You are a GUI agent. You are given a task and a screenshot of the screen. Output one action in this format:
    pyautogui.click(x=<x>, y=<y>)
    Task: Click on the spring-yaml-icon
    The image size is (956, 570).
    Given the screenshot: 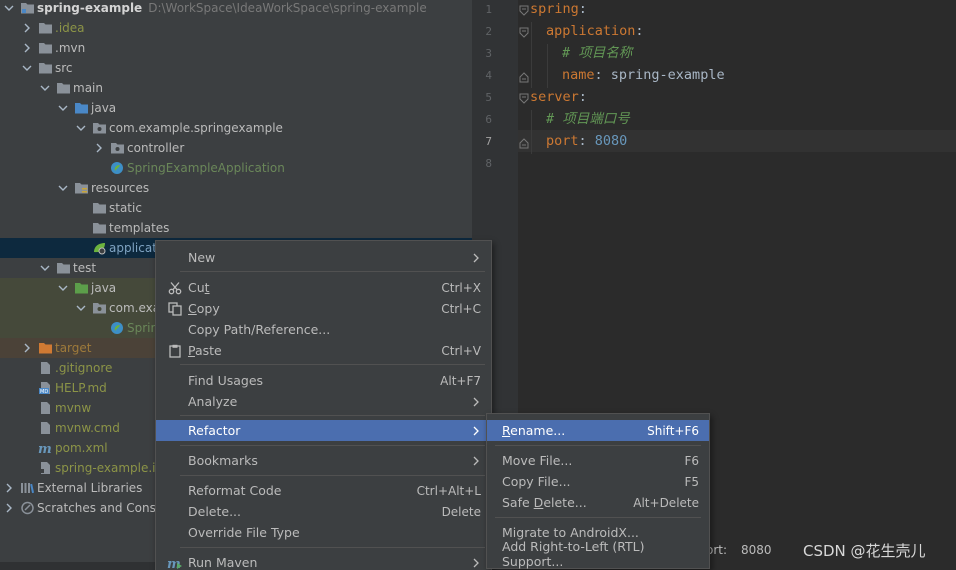 What is the action you would take?
    pyautogui.click(x=99, y=248)
    